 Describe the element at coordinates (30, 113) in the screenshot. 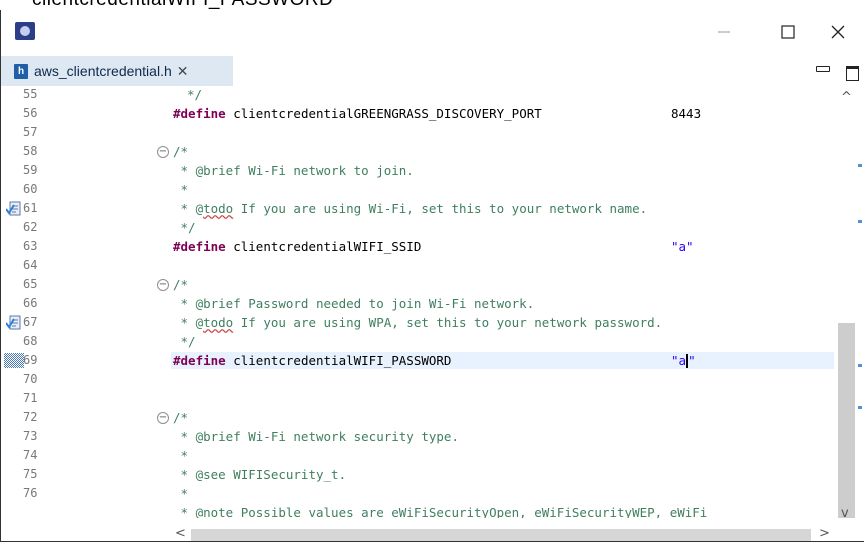

I see `line-number: 56` at that location.